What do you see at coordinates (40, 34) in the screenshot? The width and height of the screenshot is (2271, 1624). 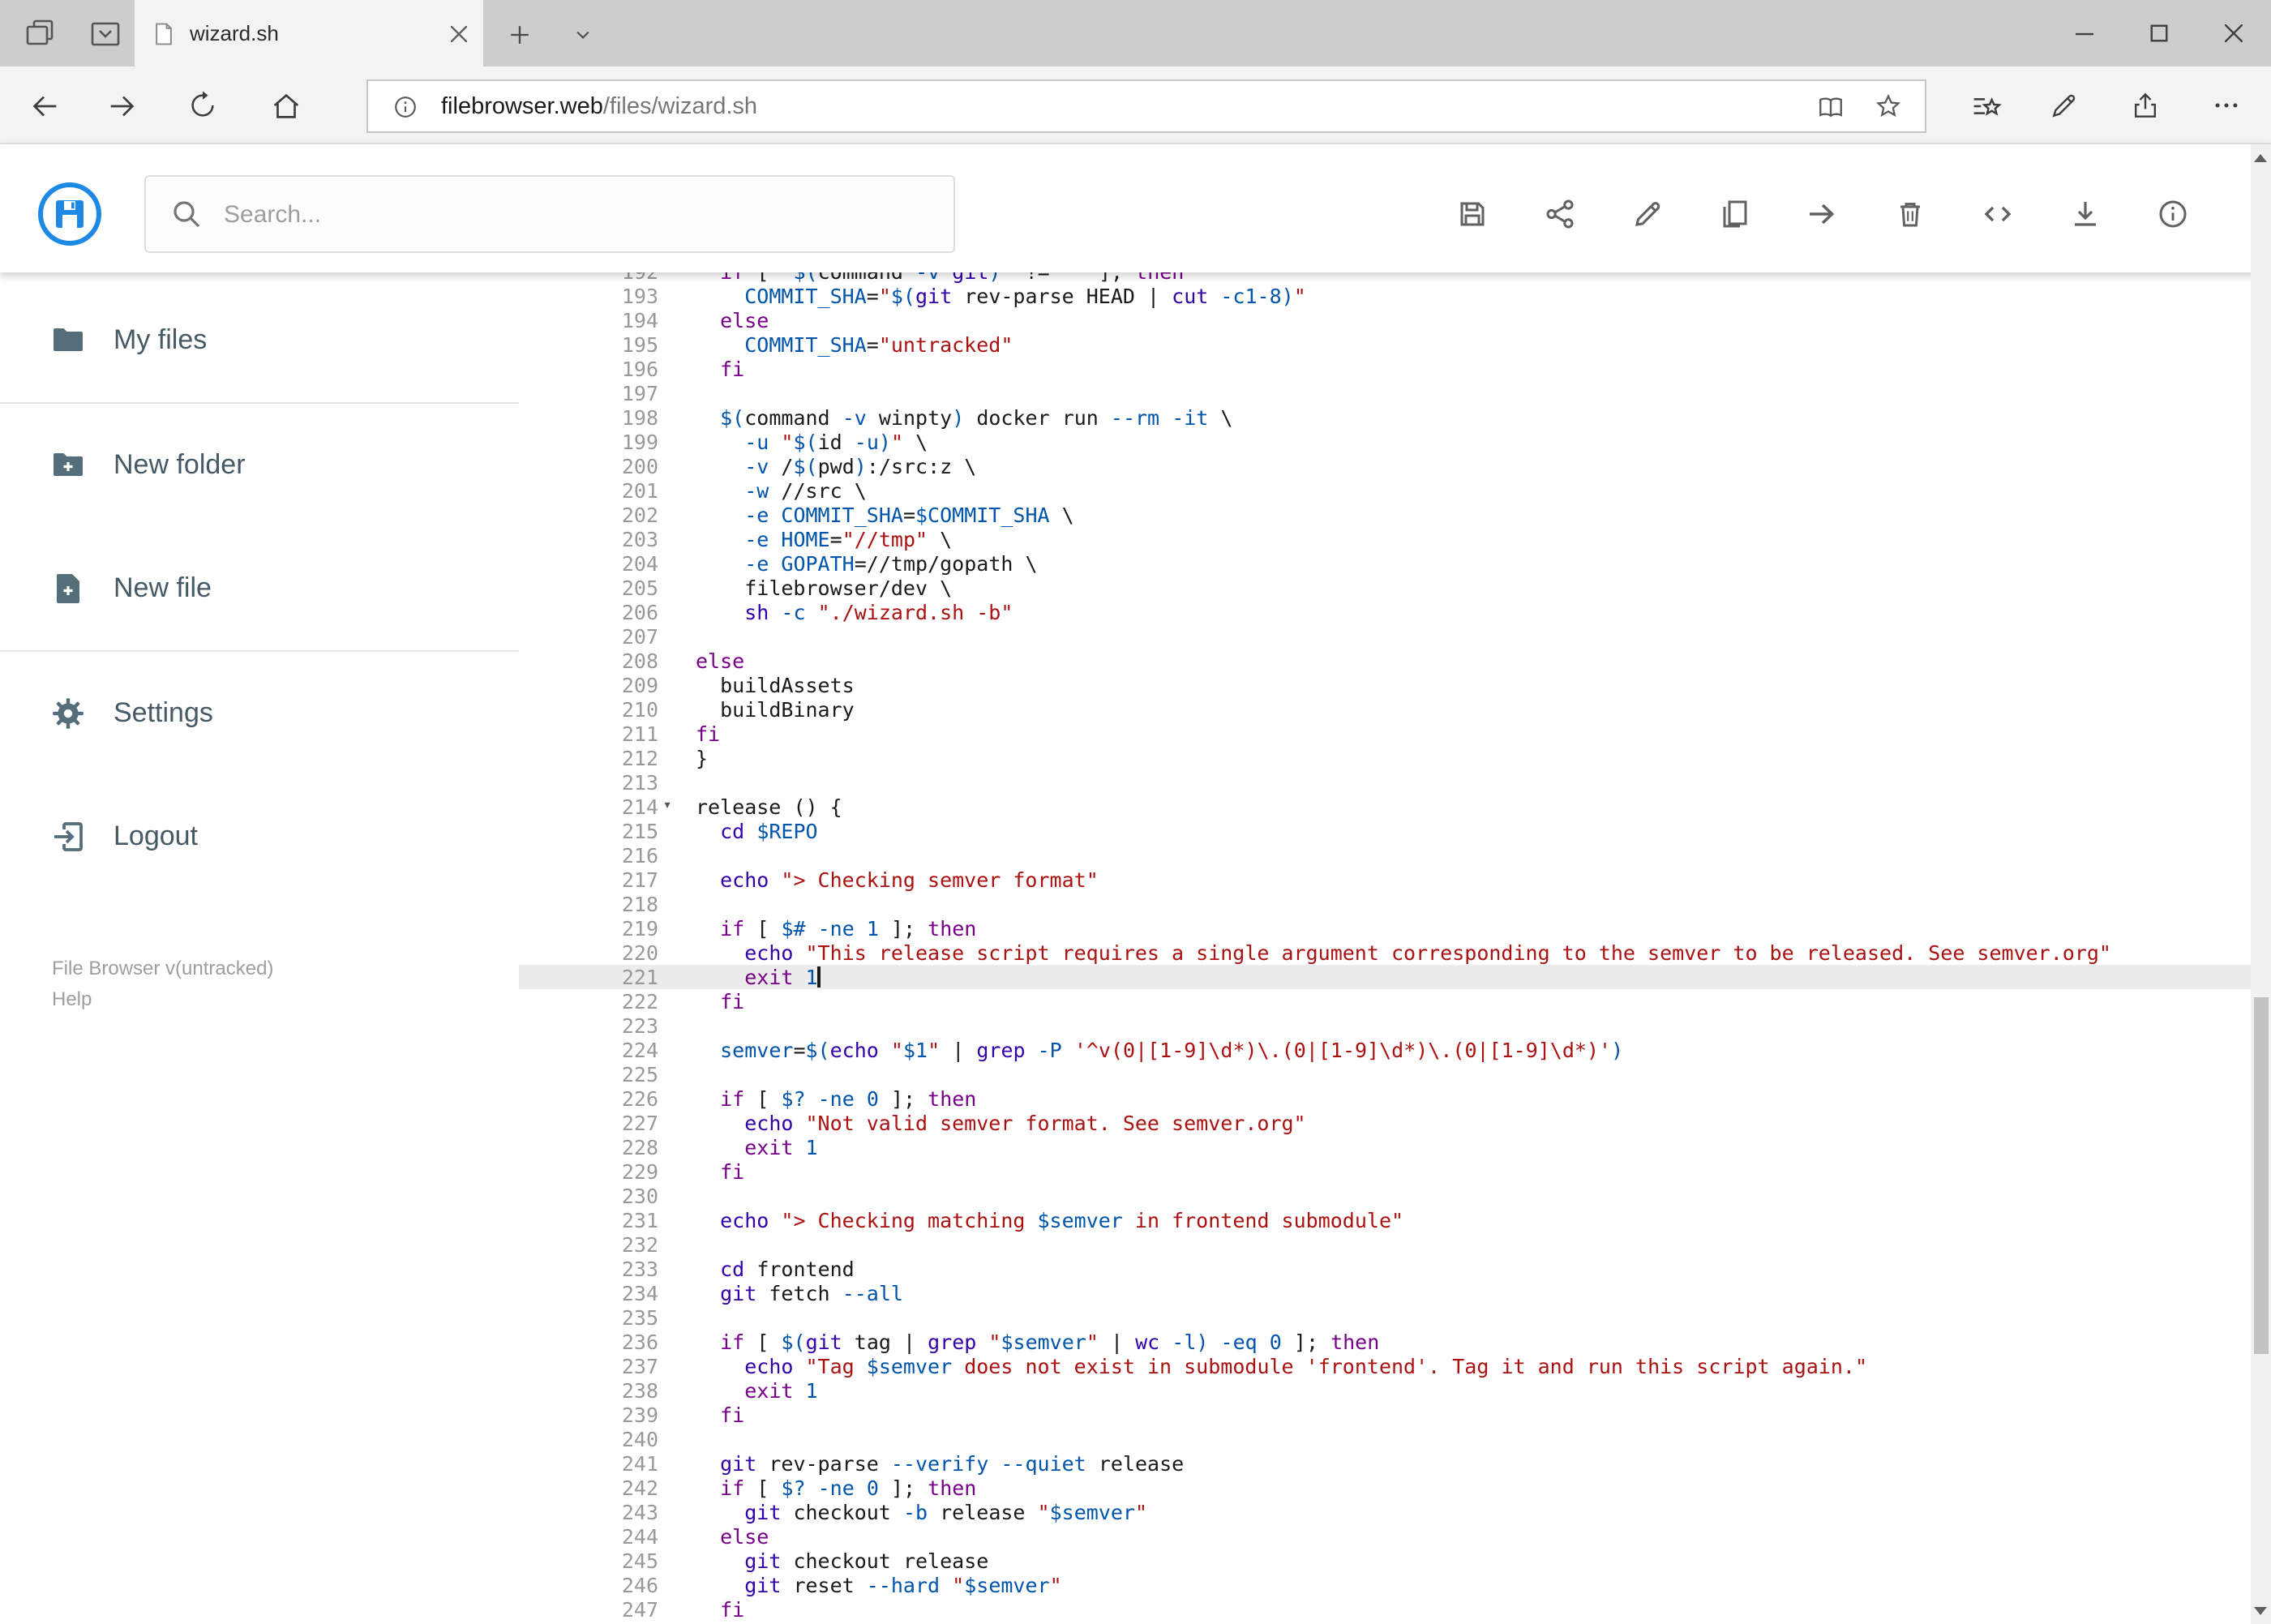 I see `tabs-aside-icon` at bounding box center [40, 34].